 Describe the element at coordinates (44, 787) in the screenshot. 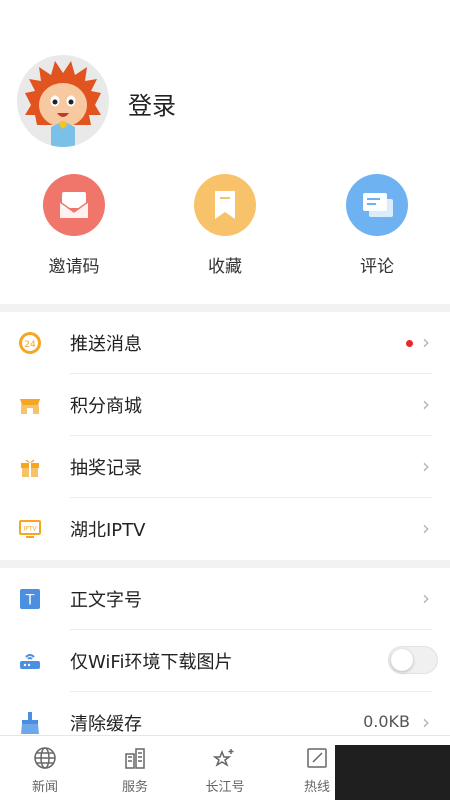

I see `tab-label: 新闻` at that location.